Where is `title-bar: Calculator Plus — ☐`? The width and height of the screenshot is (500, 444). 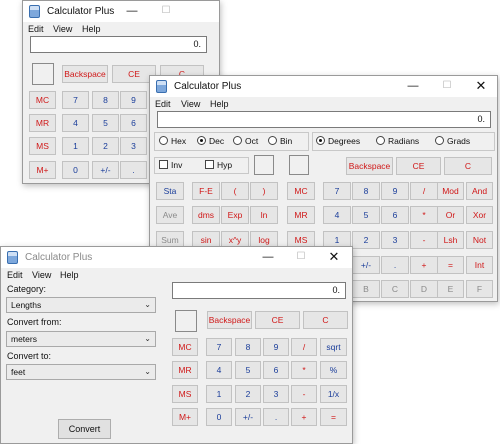 title-bar: Calculator Plus — ☐ is located at coordinates (121, 11).